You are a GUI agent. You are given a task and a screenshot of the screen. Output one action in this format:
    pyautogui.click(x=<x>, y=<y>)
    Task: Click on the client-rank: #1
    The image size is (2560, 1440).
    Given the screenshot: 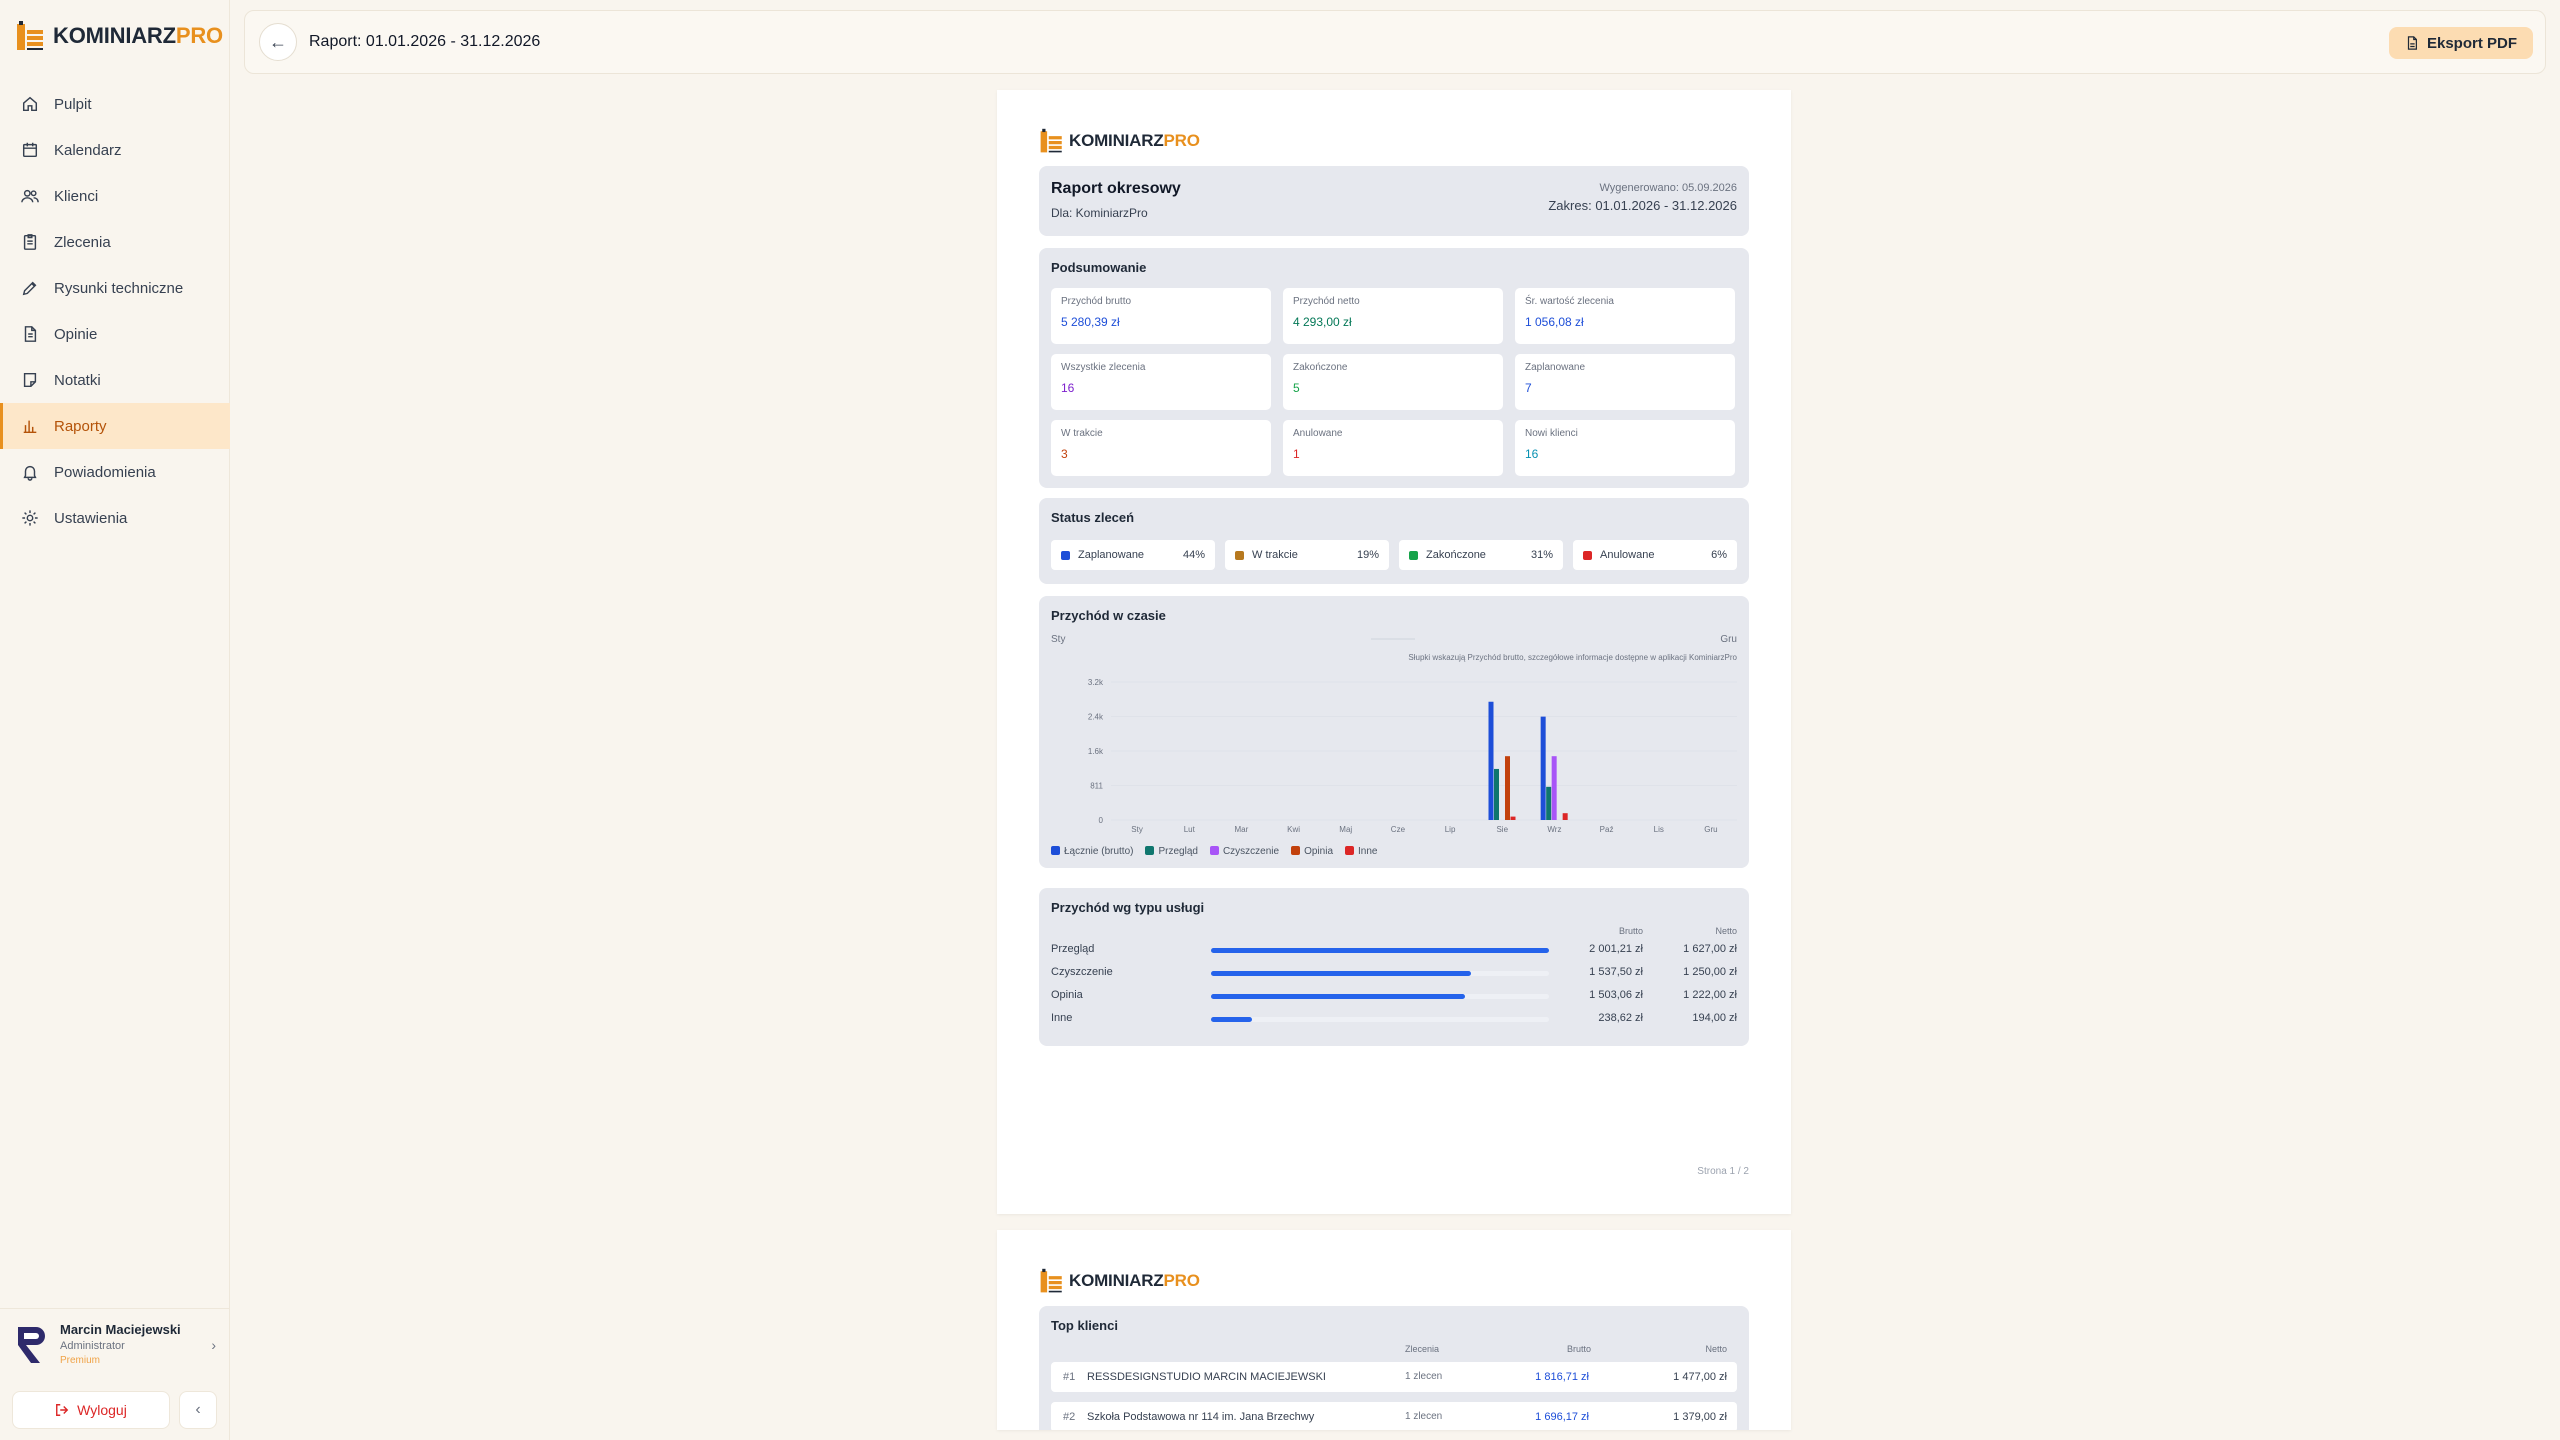 What is the action you would take?
    pyautogui.click(x=1069, y=1377)
    